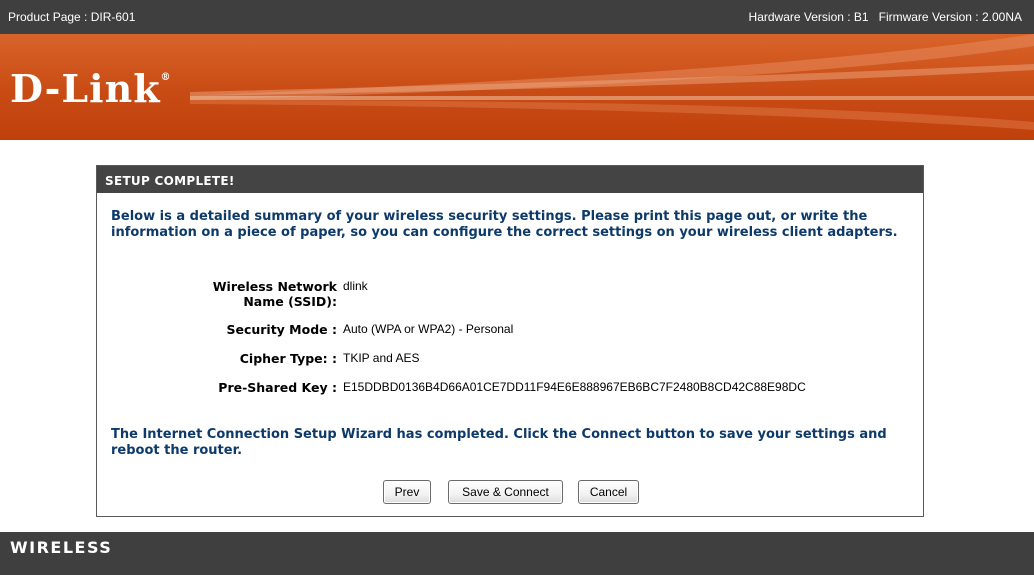  Describe the element at coordinates (72, 17) in the screenshot. I see `product-page-label: Product Page : DIR-601` at that location.